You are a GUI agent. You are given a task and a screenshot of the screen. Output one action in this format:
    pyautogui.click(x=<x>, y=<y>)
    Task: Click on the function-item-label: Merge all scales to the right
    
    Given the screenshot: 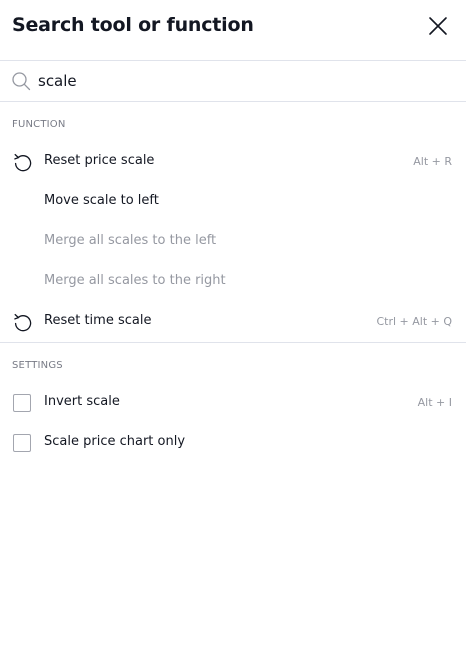 What is the action you would take?
    pyautogui.click(x=135, y=280)
    